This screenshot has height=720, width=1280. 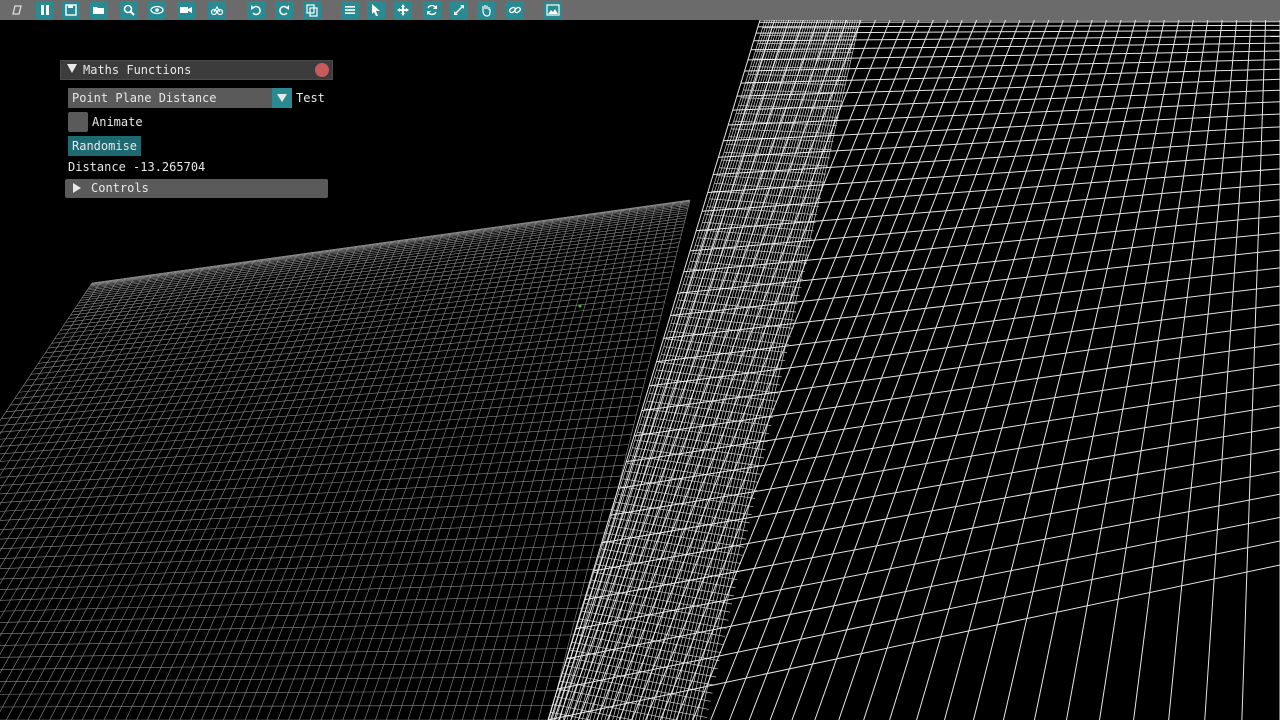 I want to click on link-icon, so click(x=515, y=10).